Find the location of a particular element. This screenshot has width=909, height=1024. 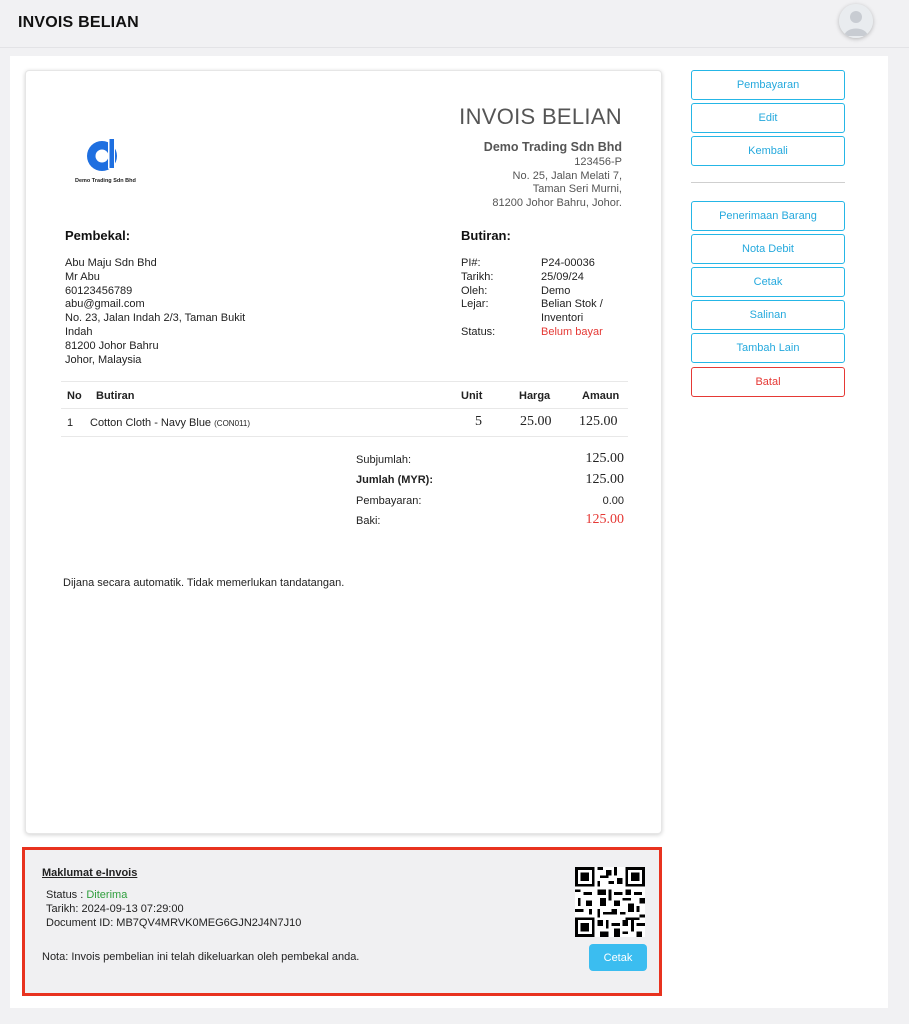

row-no: 1 is located at coordinates (70, 423).